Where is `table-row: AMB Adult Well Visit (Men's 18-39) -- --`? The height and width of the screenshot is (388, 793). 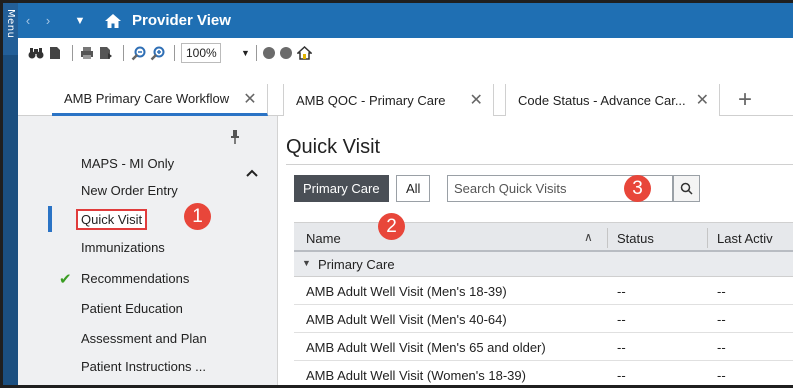 table-row: AMB Adult Well Visit (Men's 18-39) -- -- is located at coordinates (543, 291).